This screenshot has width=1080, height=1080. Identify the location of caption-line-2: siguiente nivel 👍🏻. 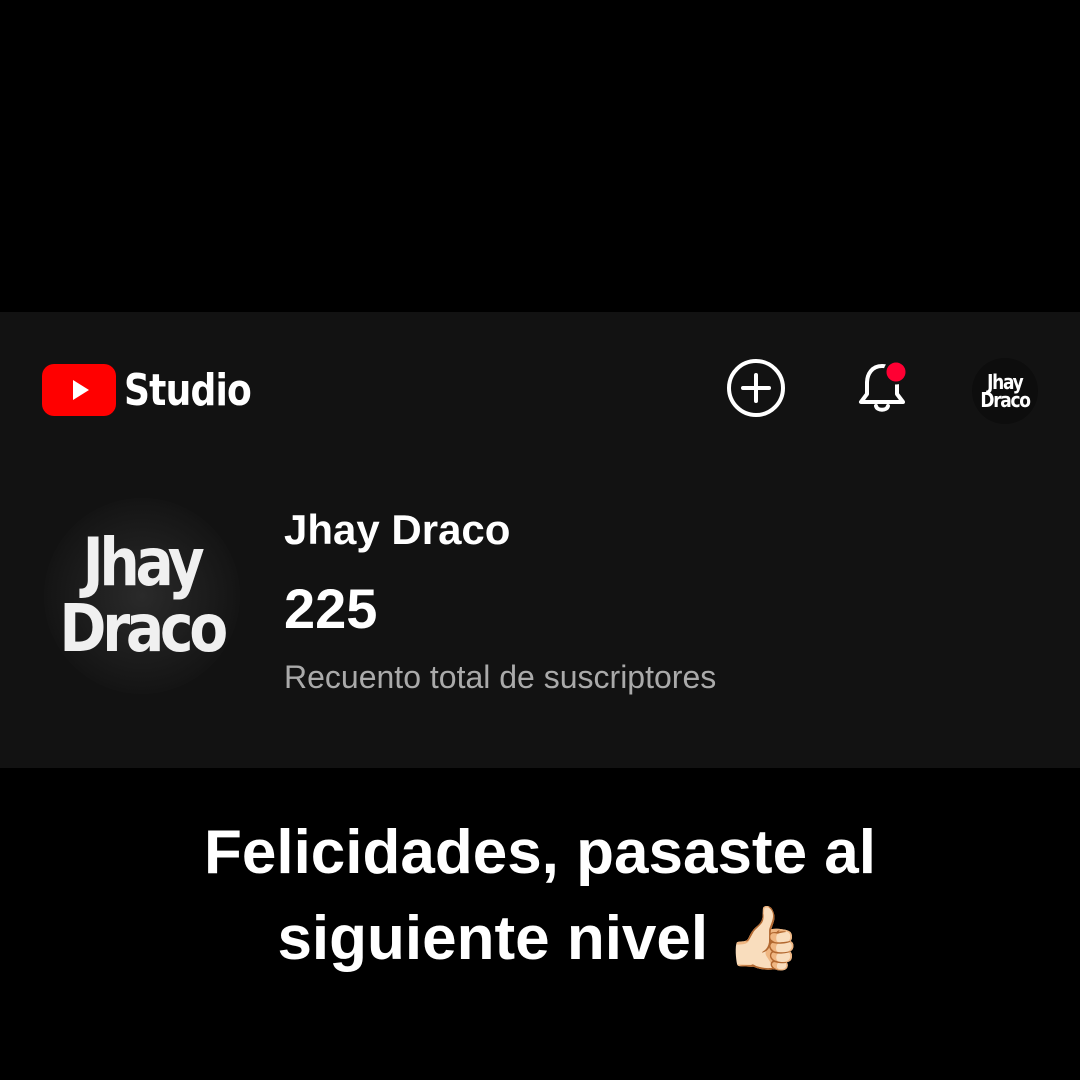
(540, 938).